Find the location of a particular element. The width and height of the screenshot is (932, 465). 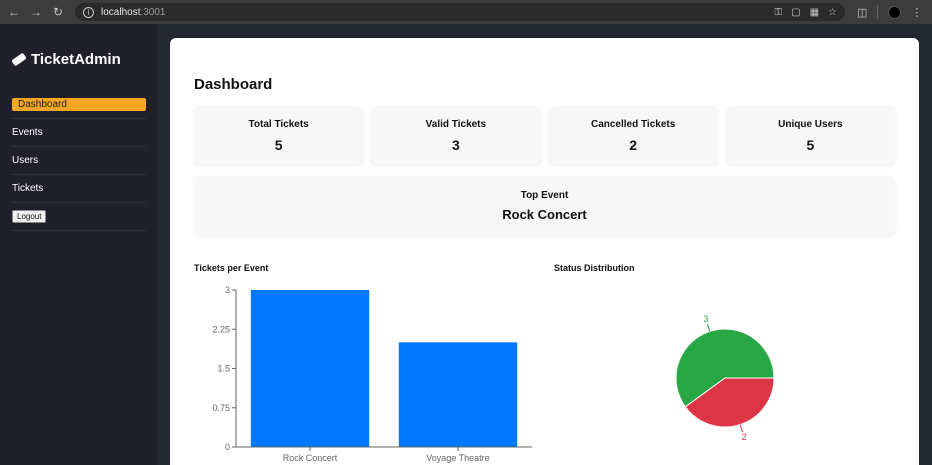

toolbar-divider is located at coordinates (878, 12).